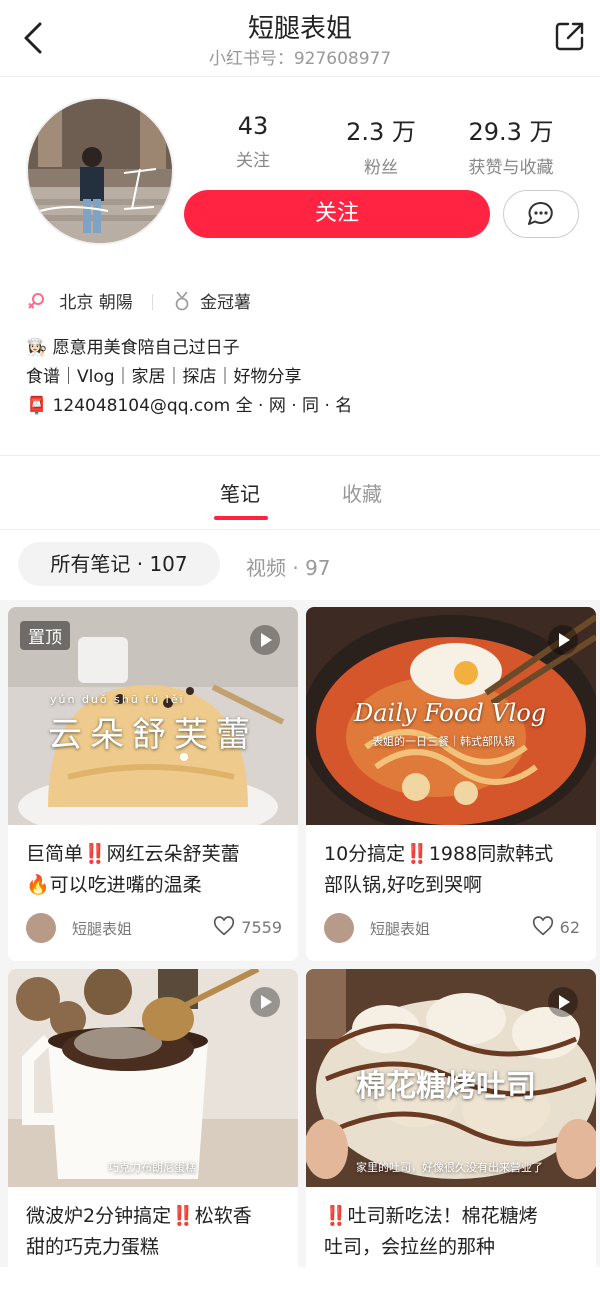 The width and height of the screenshot is (600, 1289). What do you see at coordinates (454, 1232) in the screenshot?
I see `note-title: ‼️吐司新吃法！棉花糖烤 吐司，会拉丝的那种` at bounding box center [454, 1232].